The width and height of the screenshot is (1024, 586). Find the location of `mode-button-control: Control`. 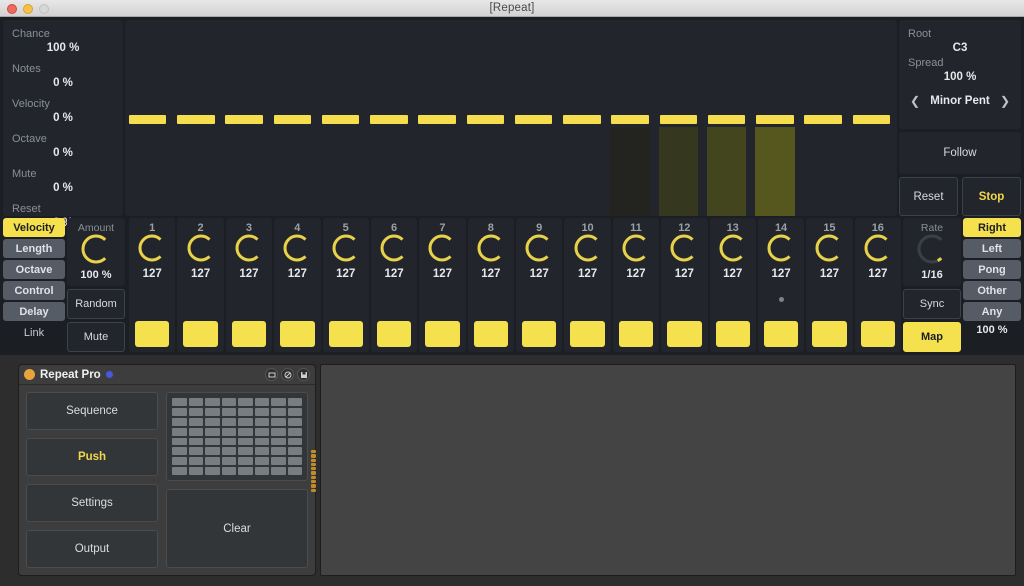

mode-button-control: Control is located at coordinates (34, 290).